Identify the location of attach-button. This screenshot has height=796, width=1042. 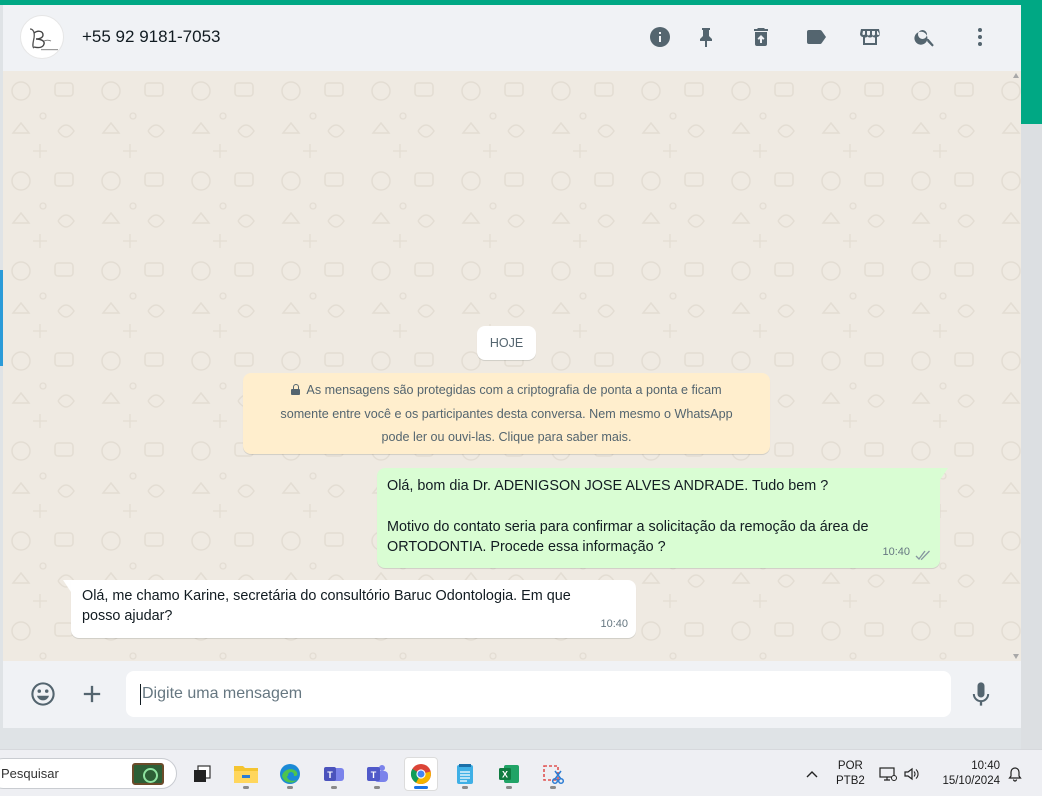
(92, 694).